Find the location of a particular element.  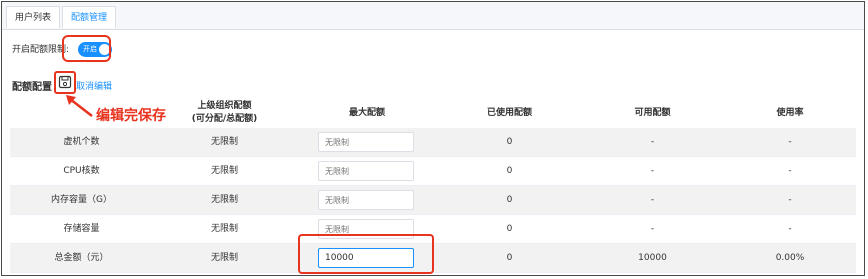

header-available-quota: 可用配额 is located at coordinates (652, 112).